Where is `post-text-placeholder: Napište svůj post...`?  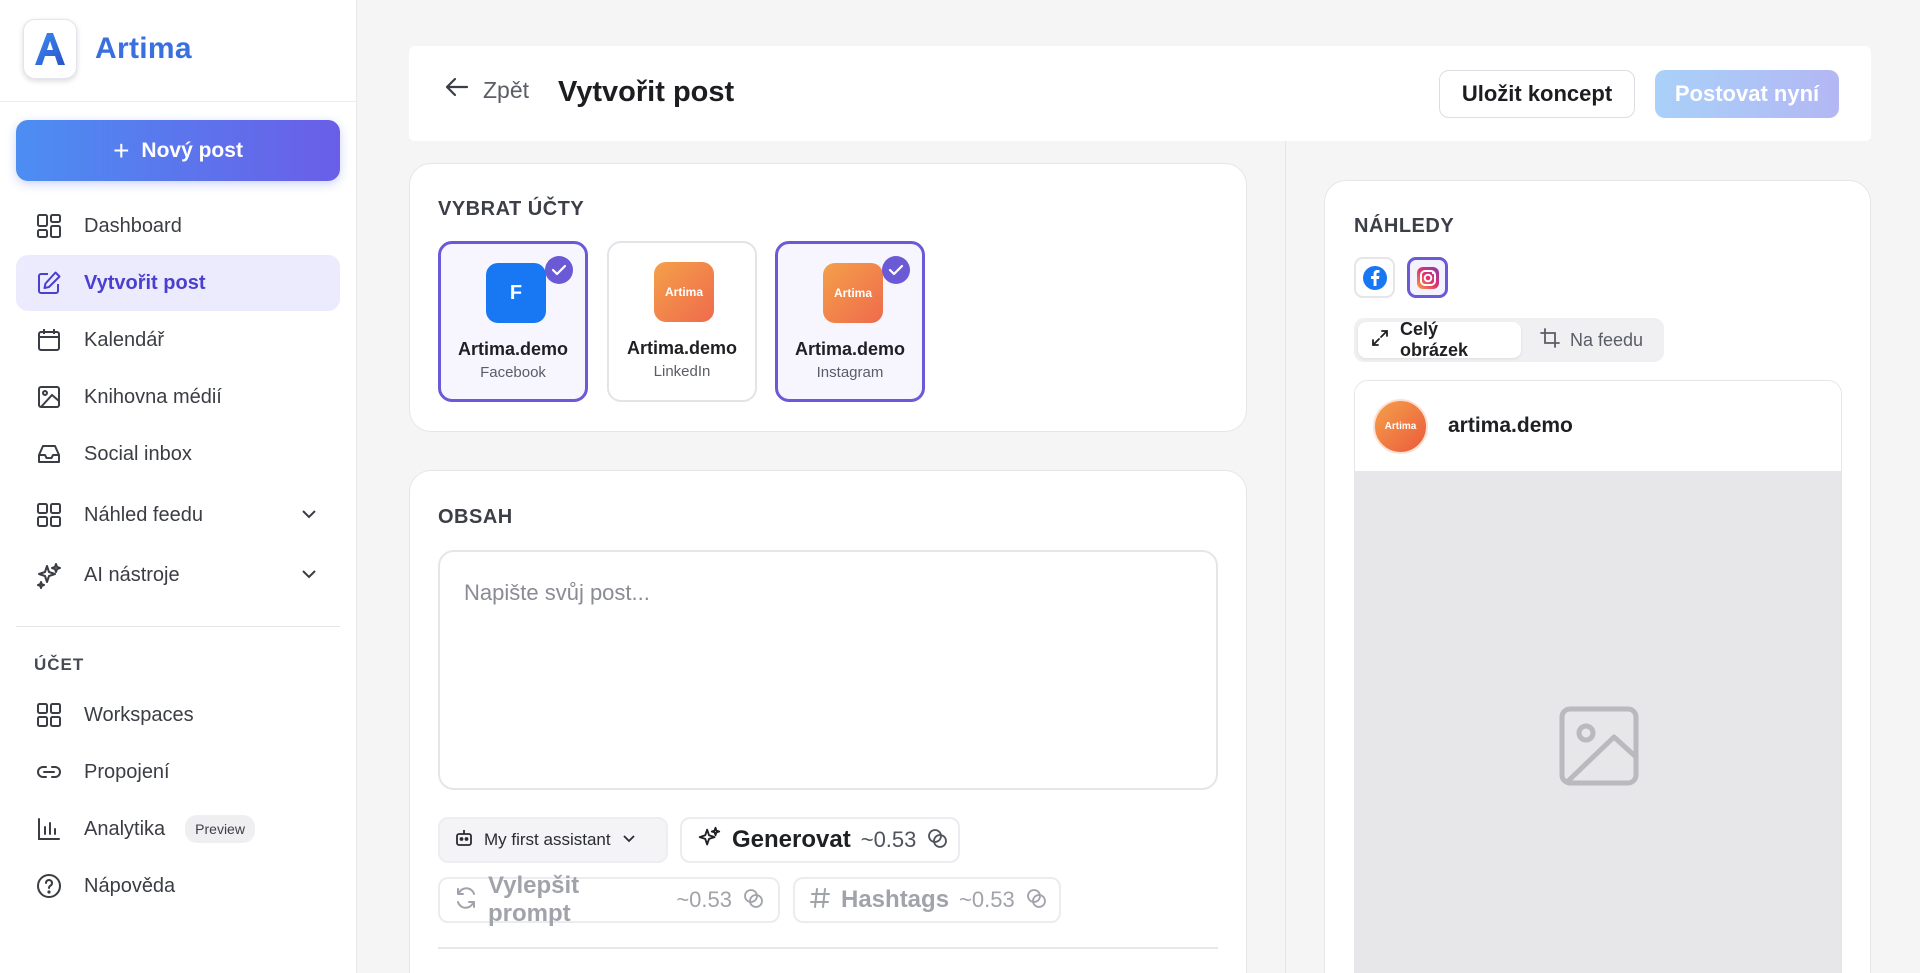
post-text-placeholder: Napište svůj post... is located at coordinates (557, 592).